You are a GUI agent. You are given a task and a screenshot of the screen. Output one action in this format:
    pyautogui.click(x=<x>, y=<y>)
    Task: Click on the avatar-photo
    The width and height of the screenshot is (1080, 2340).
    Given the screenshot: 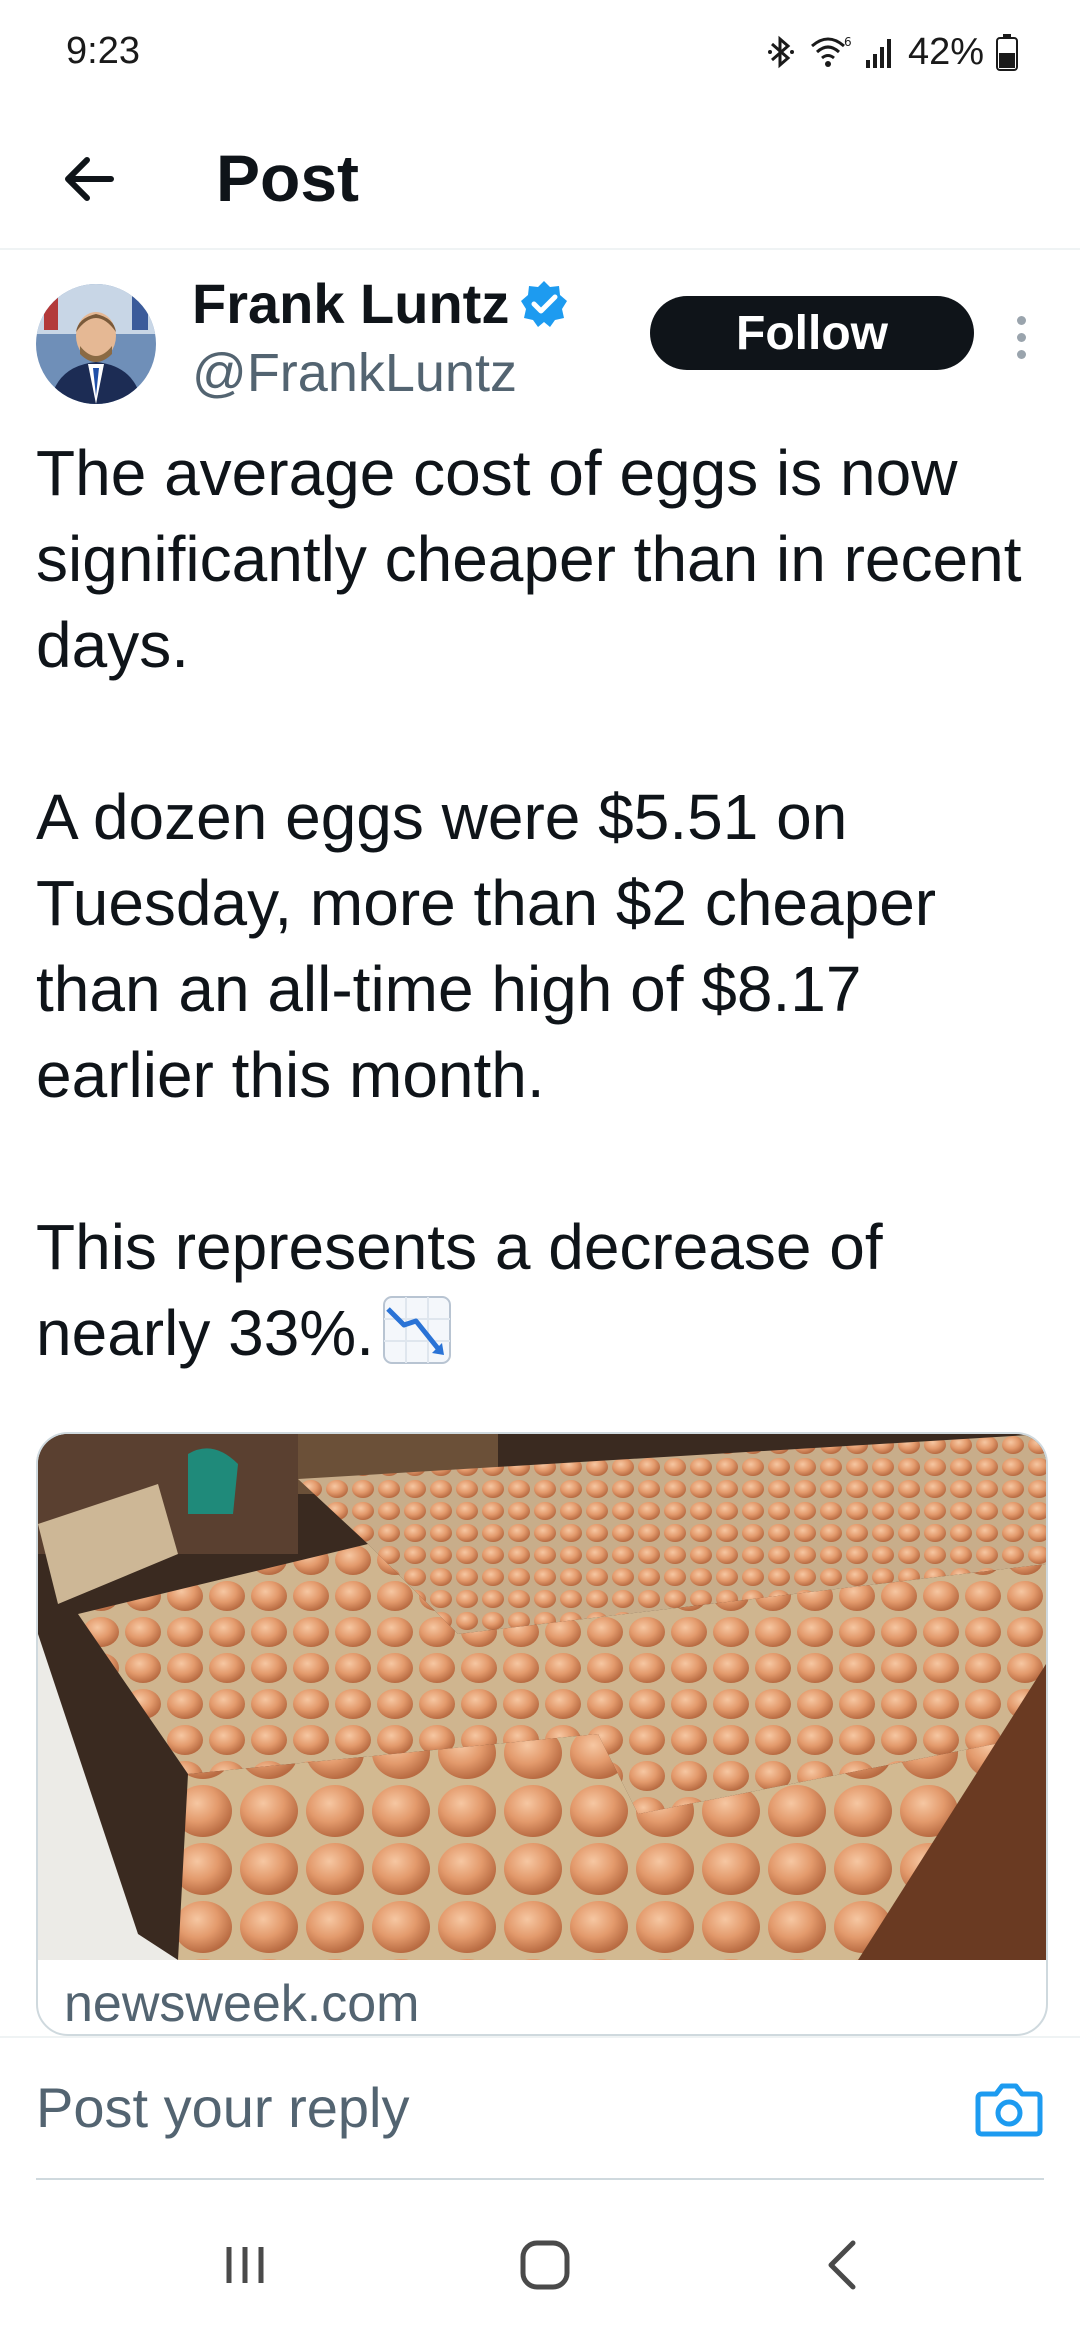 What is the action you would take?
    pyautogui.click(x=96, y=344)
    